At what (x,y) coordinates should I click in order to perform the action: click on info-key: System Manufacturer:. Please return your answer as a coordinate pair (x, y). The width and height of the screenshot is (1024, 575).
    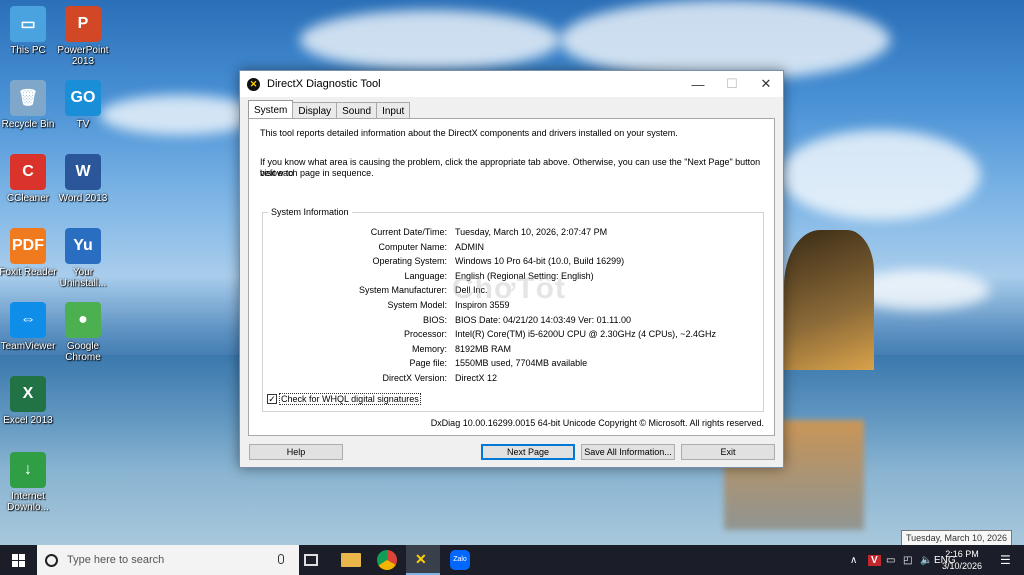
    Looking at the image, I should click on (402, 290).